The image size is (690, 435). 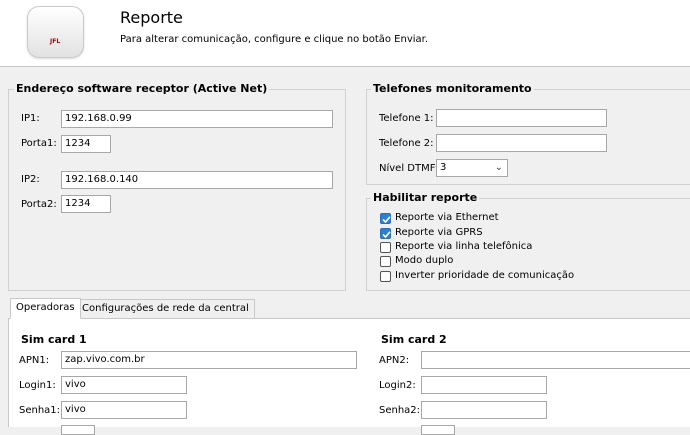 What do you see at coordinates (452, 88) in the screenshot?
I see `telefones-group-title: Telefones monitoramento` at bounding box center [452, 88].